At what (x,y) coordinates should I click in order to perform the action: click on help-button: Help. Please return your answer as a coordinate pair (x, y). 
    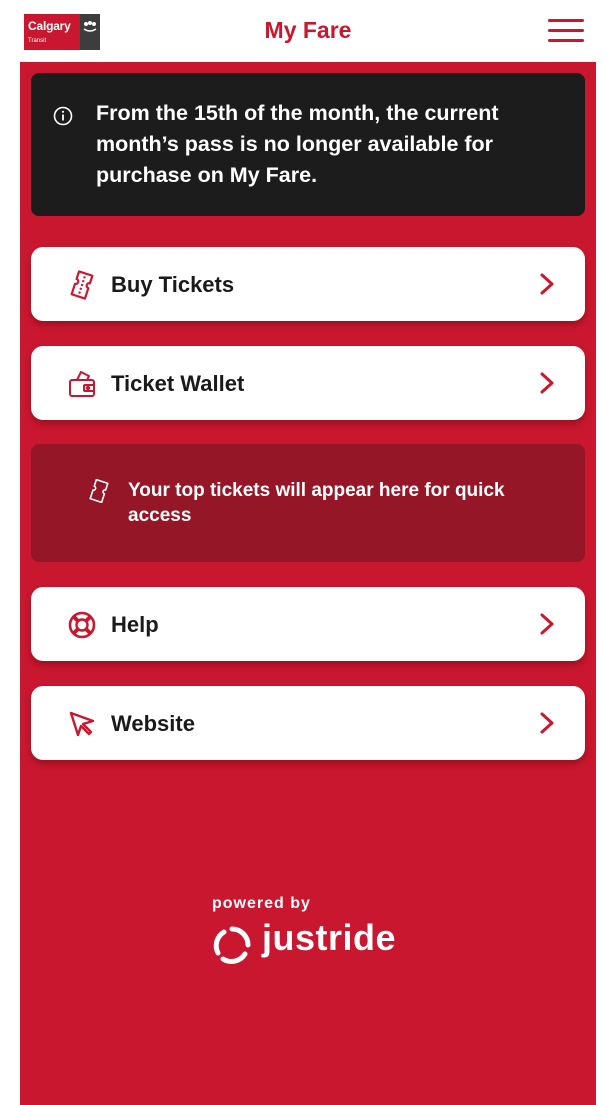
    Looking at the image, I should click on (308, 624).